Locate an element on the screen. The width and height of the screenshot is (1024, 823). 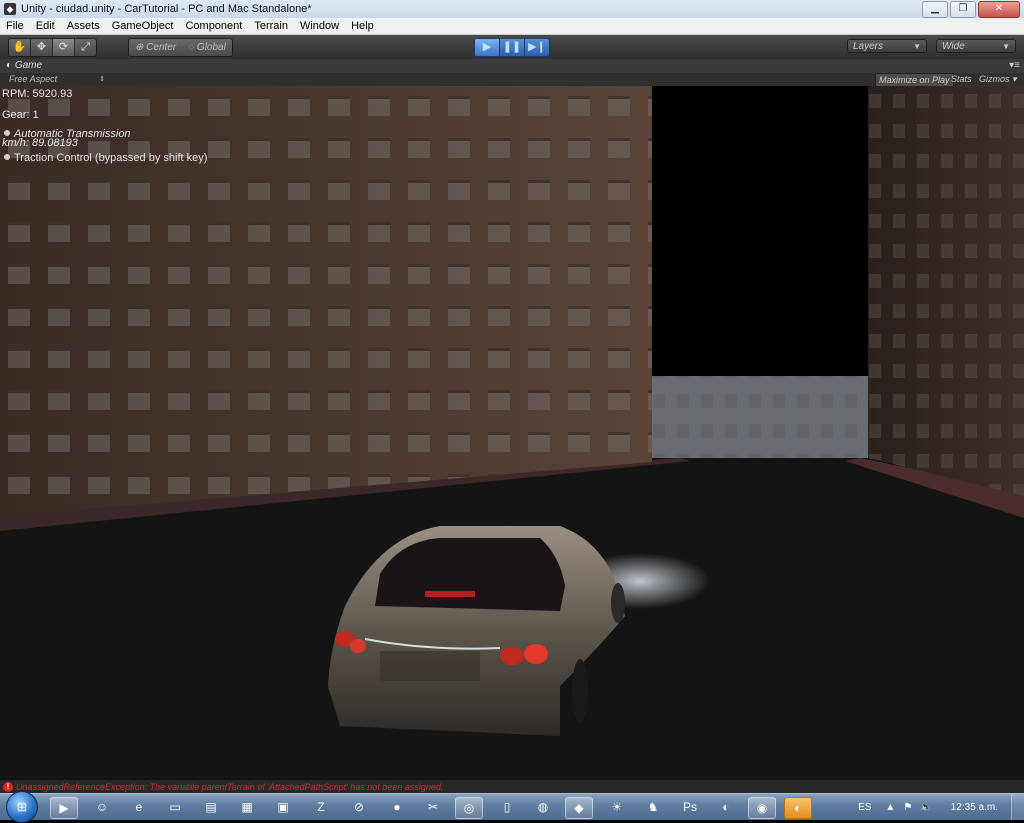
flag-warning-icon: ⚑ is located at coordinates (907, 807).